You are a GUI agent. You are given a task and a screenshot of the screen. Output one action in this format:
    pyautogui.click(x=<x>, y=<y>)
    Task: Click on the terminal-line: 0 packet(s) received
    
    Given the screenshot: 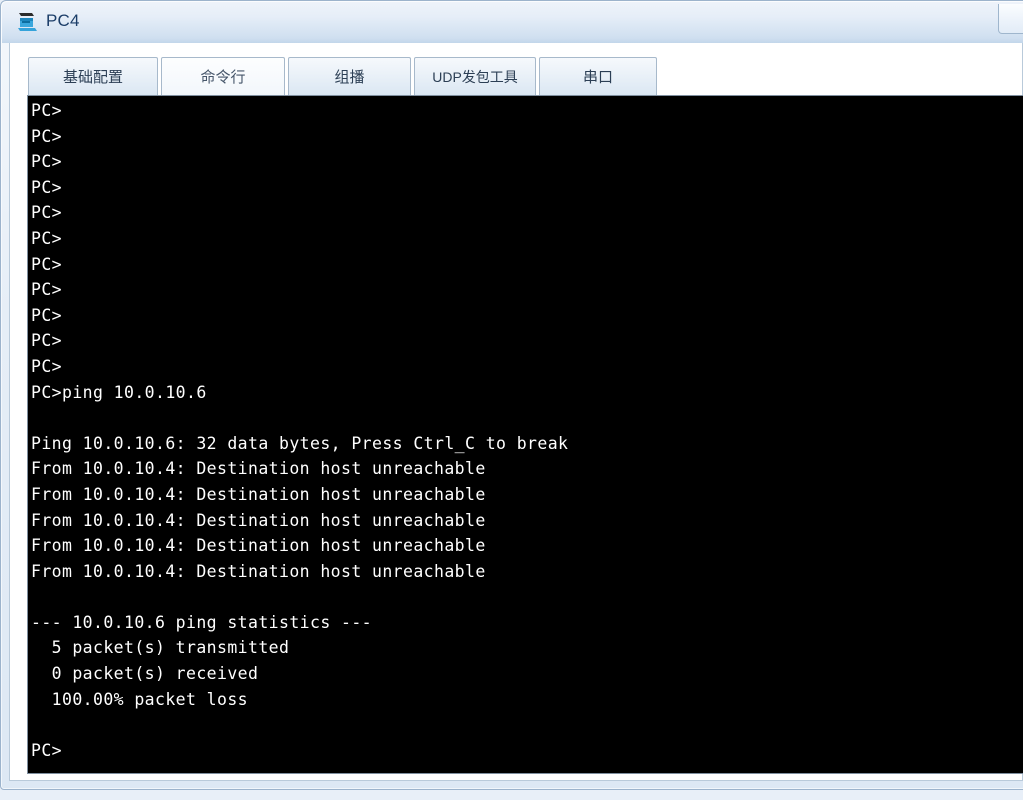 What is the action you would take?
    pyautogui.click(x=145, y=674)
    